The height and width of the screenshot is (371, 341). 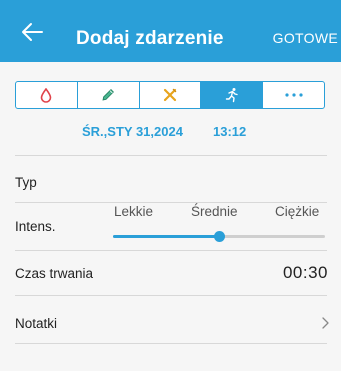 I want to click on arrow-left-icon, so click(x=32, y=32).